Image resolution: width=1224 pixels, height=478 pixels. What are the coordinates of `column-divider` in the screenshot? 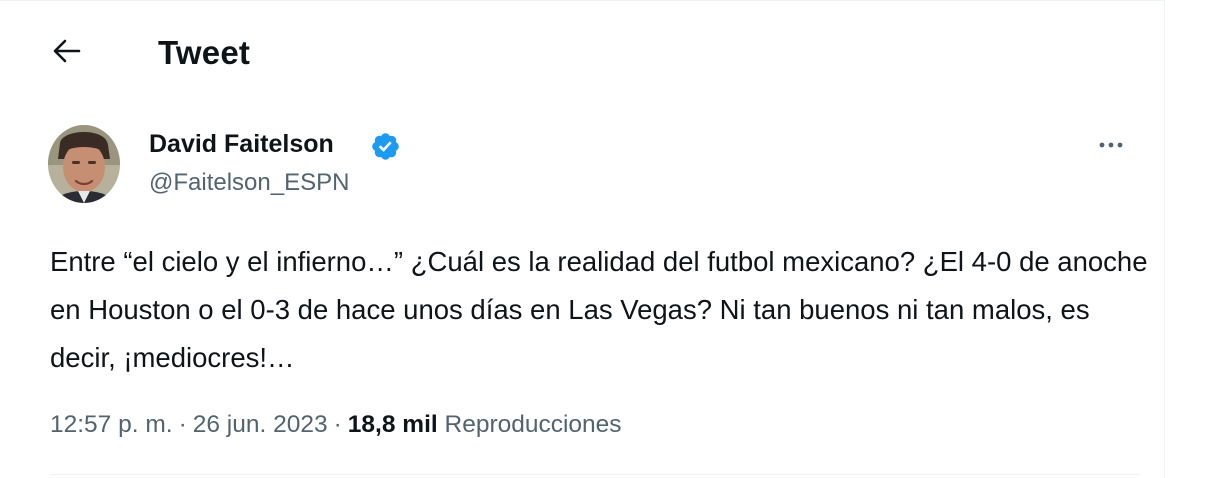 It's located at (1164, 239).